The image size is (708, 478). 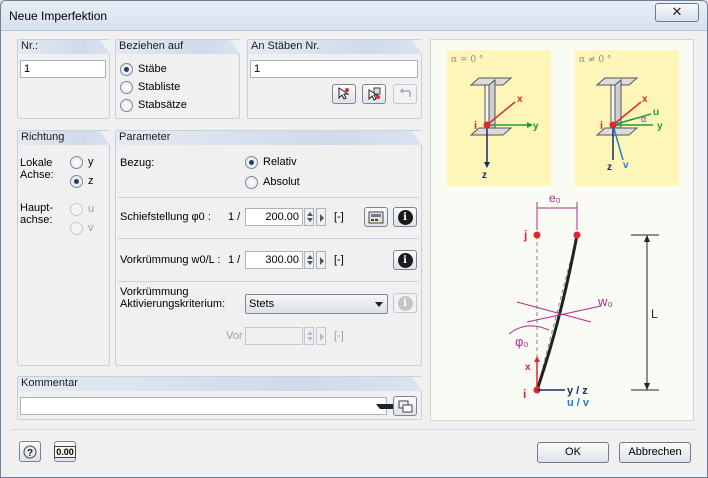 I want to click on bezug-label: Bezug:, so click(x=137, y=163).